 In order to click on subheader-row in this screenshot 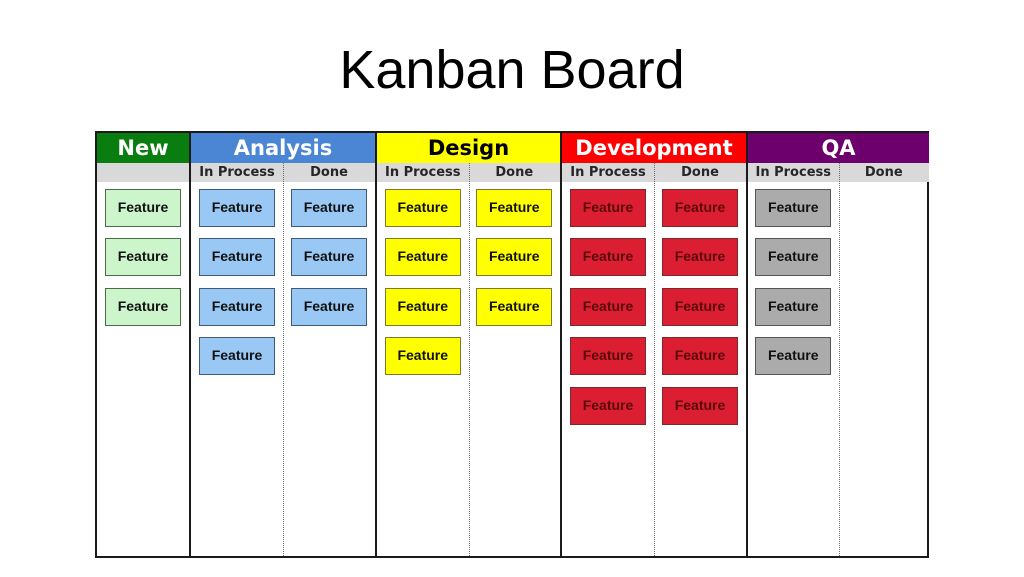, I will do `click(143, 172)`.